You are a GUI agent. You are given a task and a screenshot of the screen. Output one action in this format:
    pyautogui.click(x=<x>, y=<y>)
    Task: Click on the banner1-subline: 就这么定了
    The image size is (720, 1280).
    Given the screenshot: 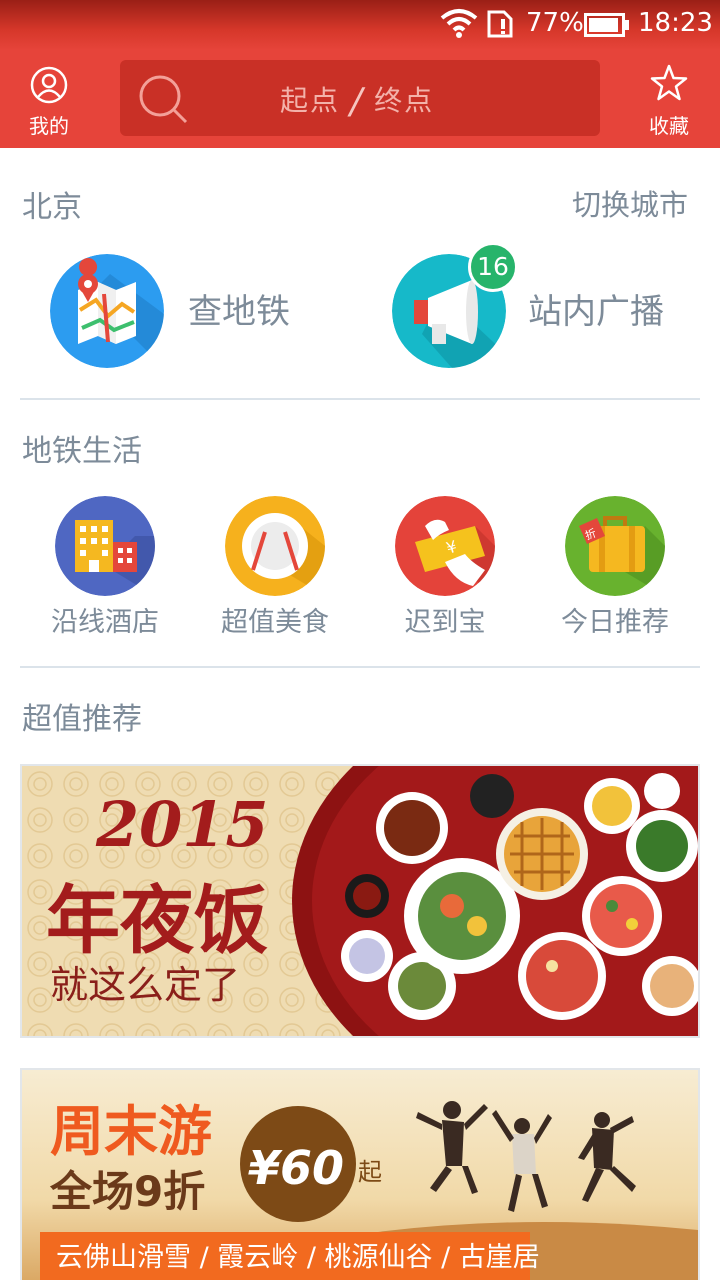 What is the action you would take?
    pyautogui.click(x=145, y=985)
    